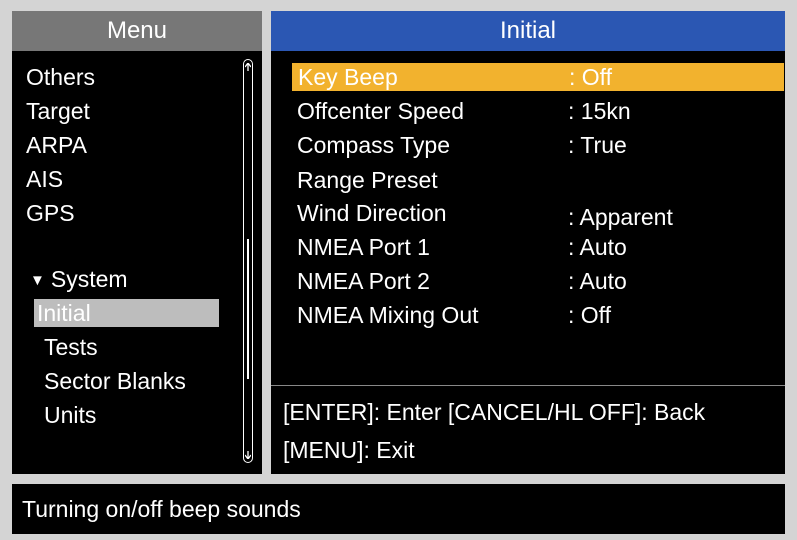 This screenshot has height=540, width=797. What do you see at coordinates (388, 315) in the screenshot?
I see `setting-label: NMEA Mixing Out` at bounding box center [388, 315].